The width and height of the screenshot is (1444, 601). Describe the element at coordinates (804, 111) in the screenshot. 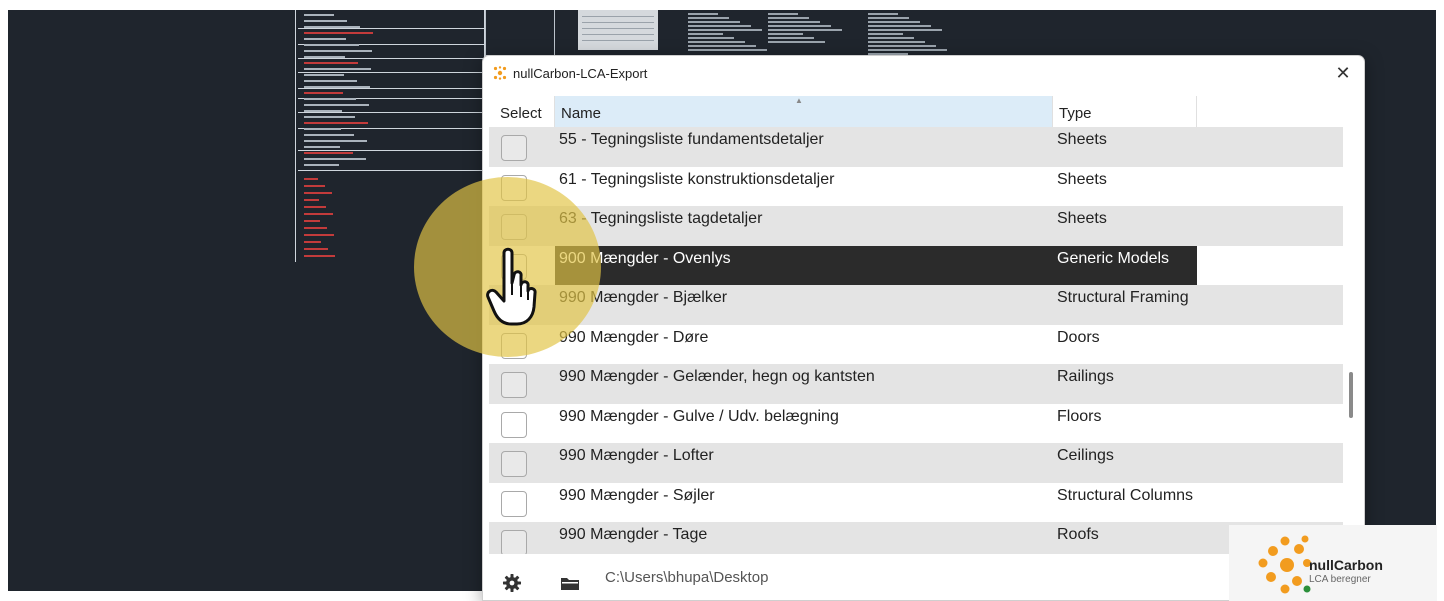

I see `column-header-name: ▲ Name` at that location.